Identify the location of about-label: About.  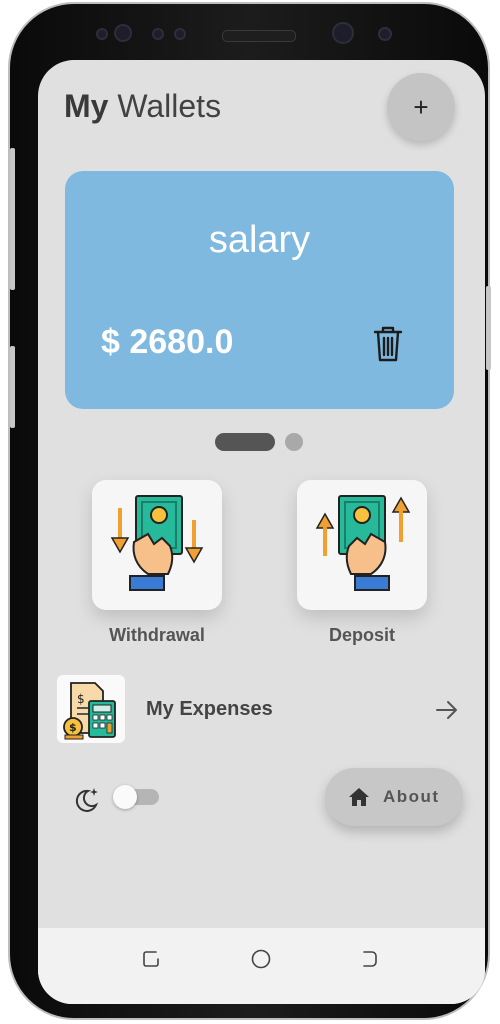
(411, 796).